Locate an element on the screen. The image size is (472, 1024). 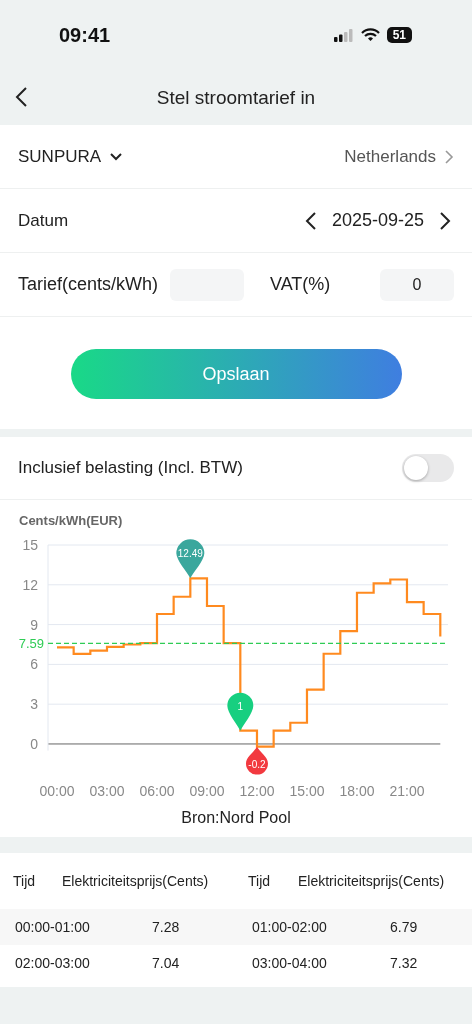
x-tick-label: 00:00 is located at coordinates (57, 791).